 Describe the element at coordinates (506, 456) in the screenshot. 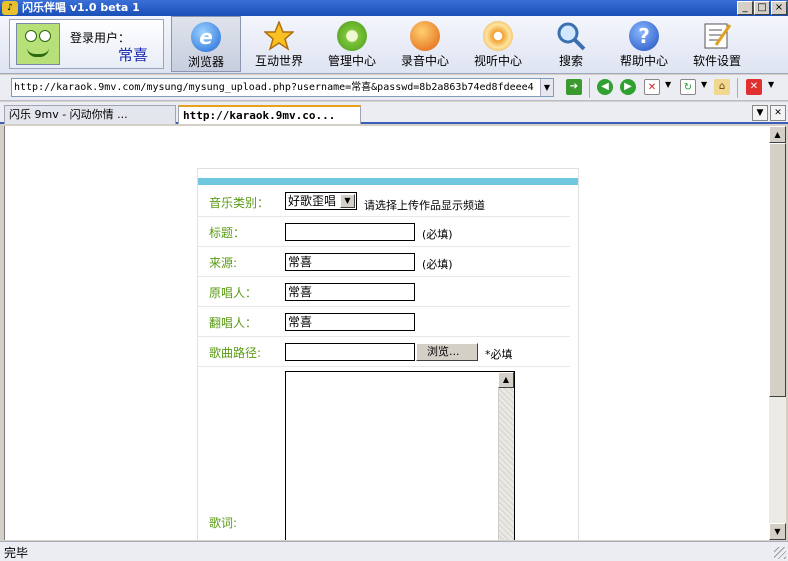

I see `lyrics-scrollbar` at that location.